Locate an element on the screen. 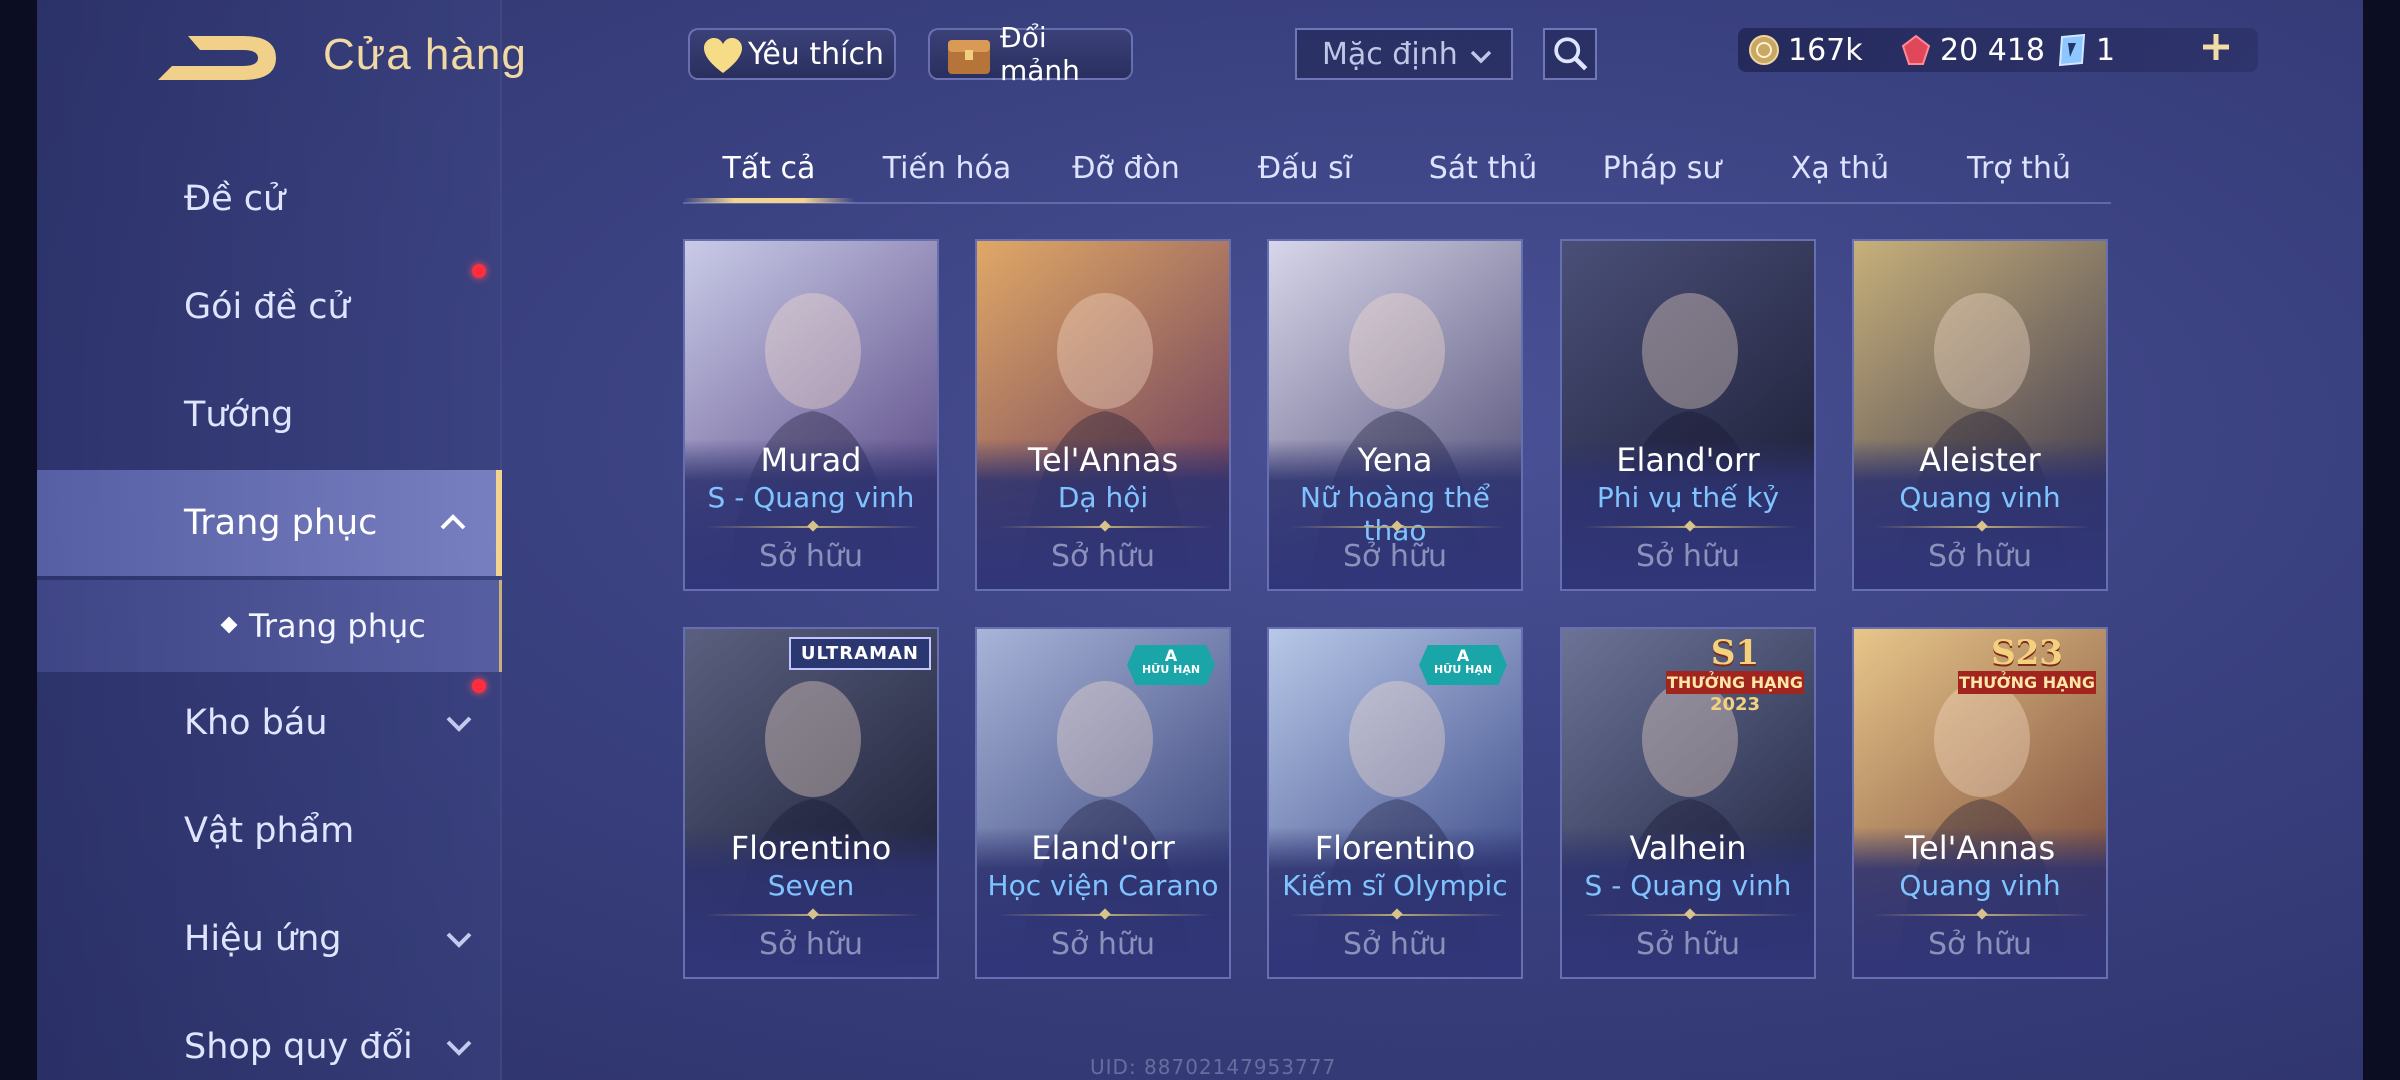 Image resolution: width=2400 pixels, height=1080 pixels. tab-support: Trợ thủ is located at coordinates (2019, 172).